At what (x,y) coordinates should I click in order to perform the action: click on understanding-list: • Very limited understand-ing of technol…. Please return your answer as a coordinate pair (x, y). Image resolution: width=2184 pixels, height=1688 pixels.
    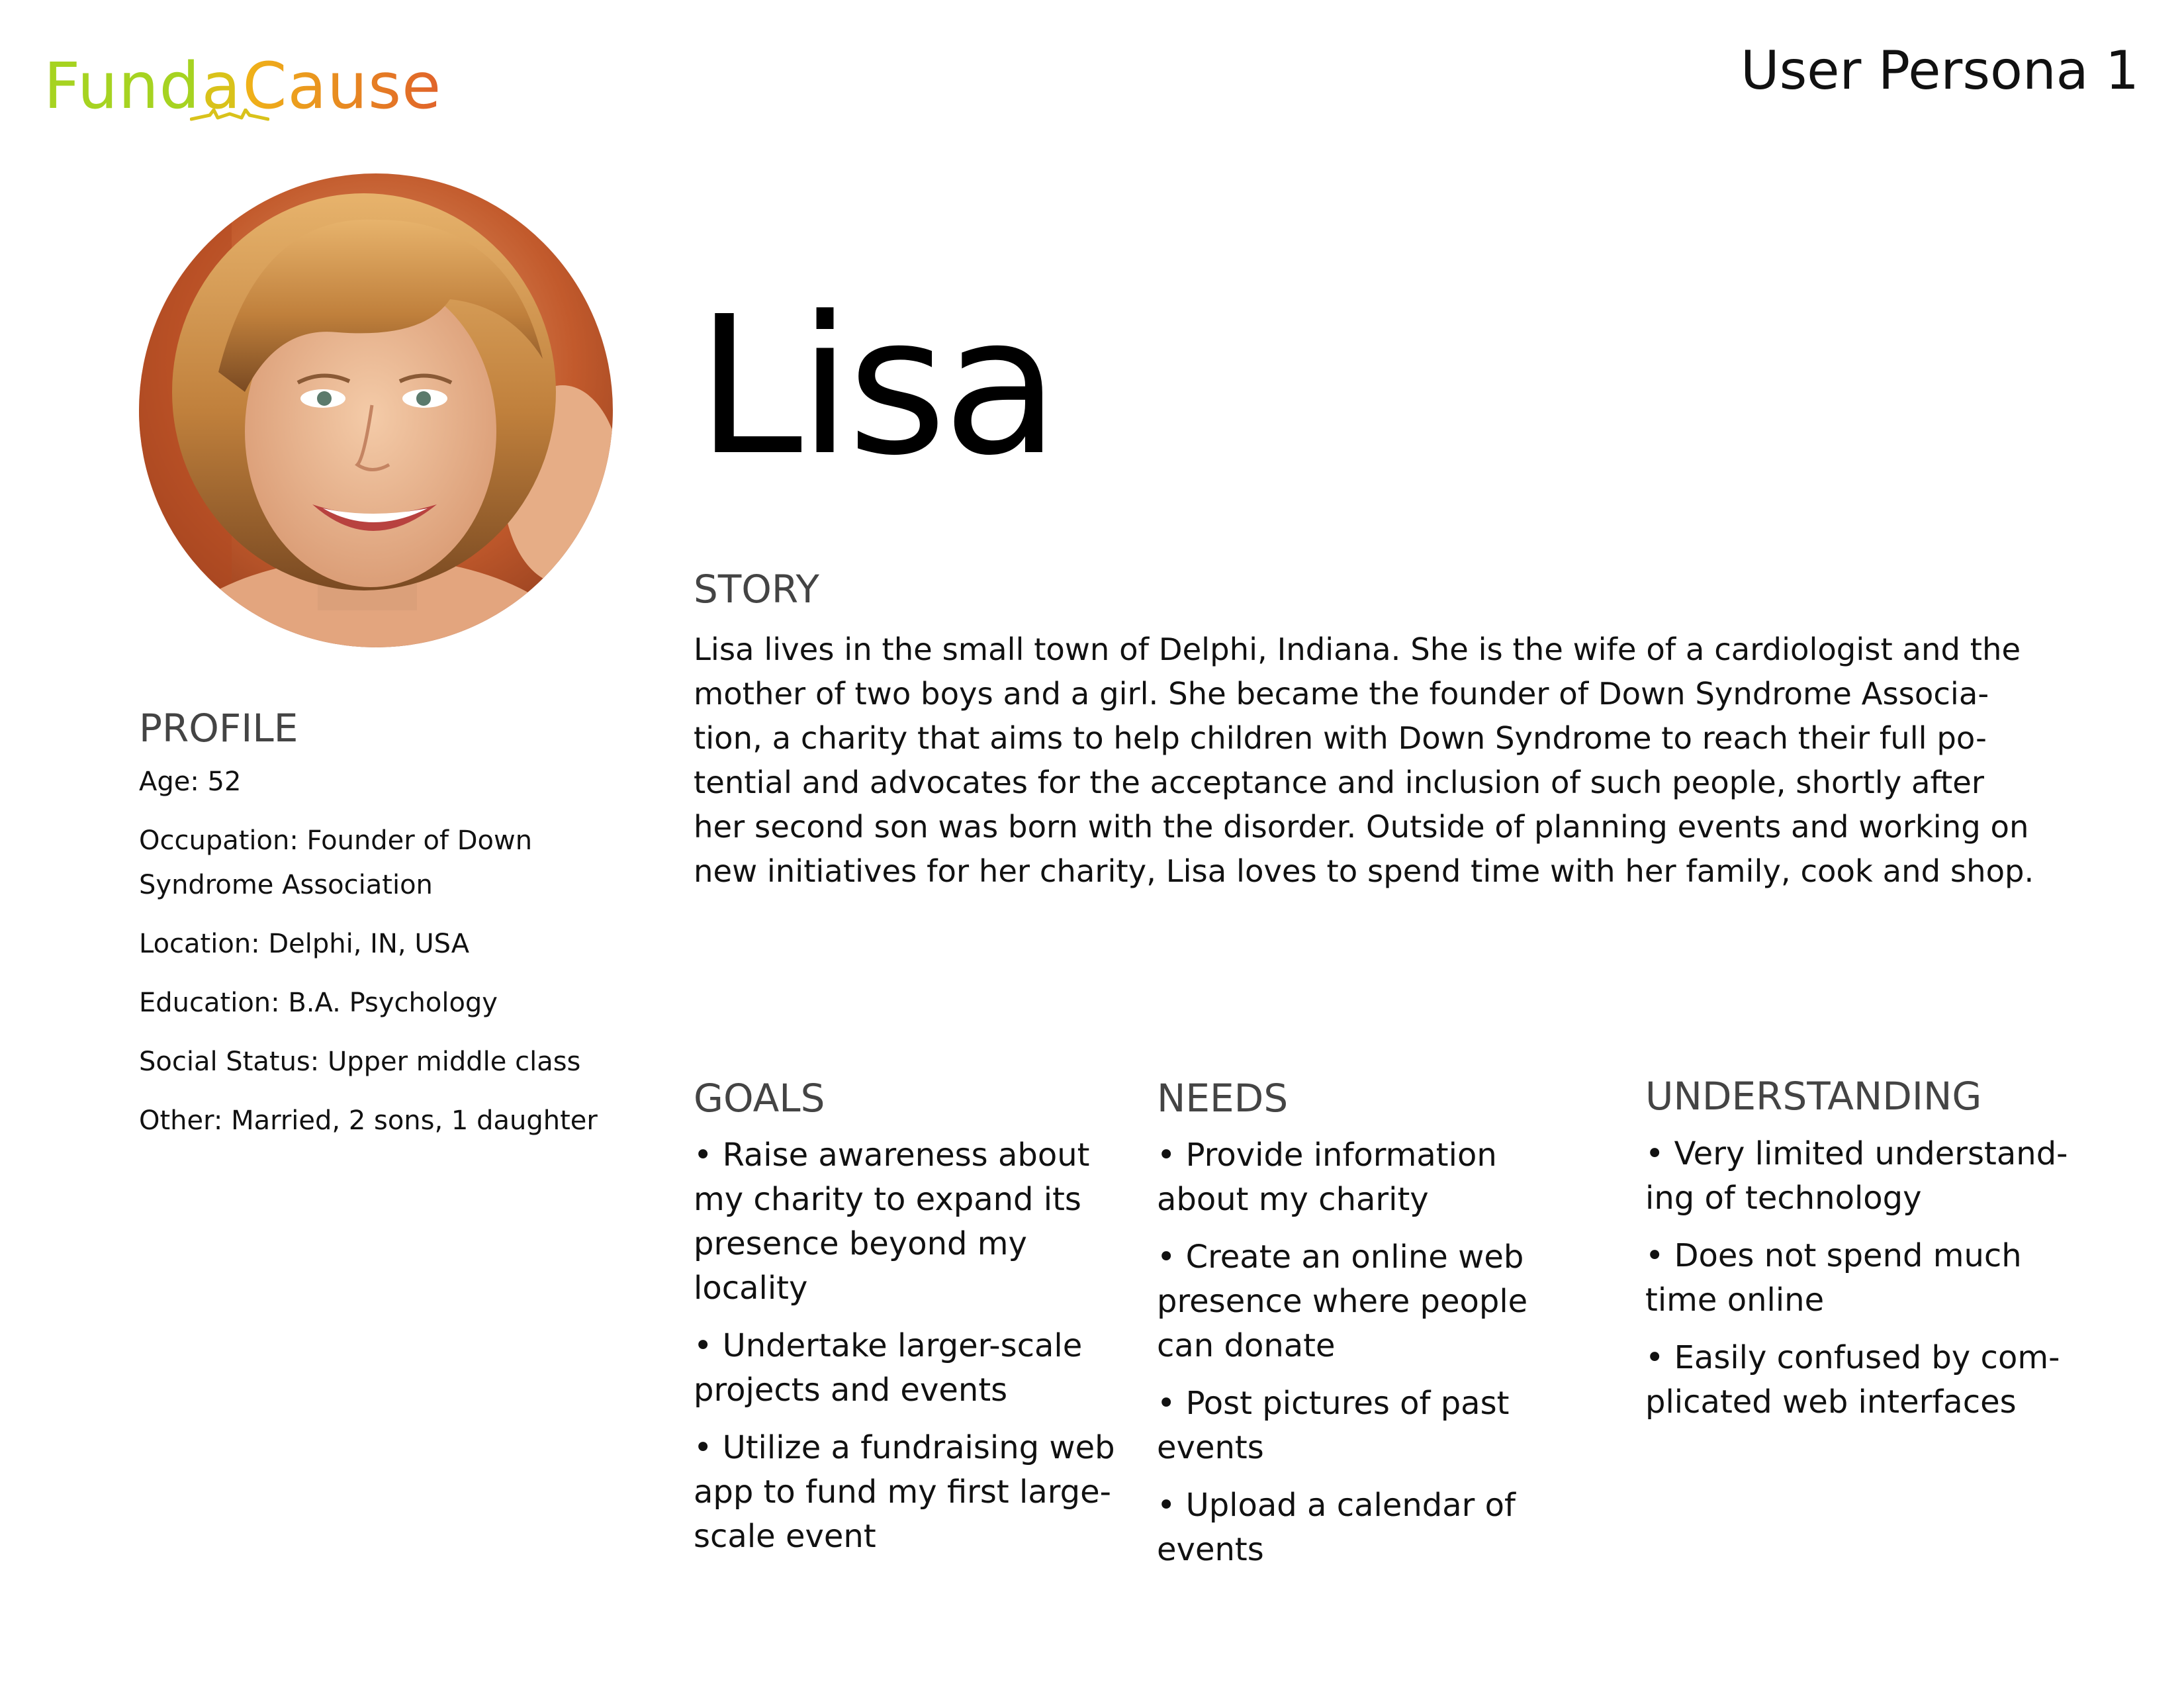
    Looking at the image, I should click on (1870, 1285).